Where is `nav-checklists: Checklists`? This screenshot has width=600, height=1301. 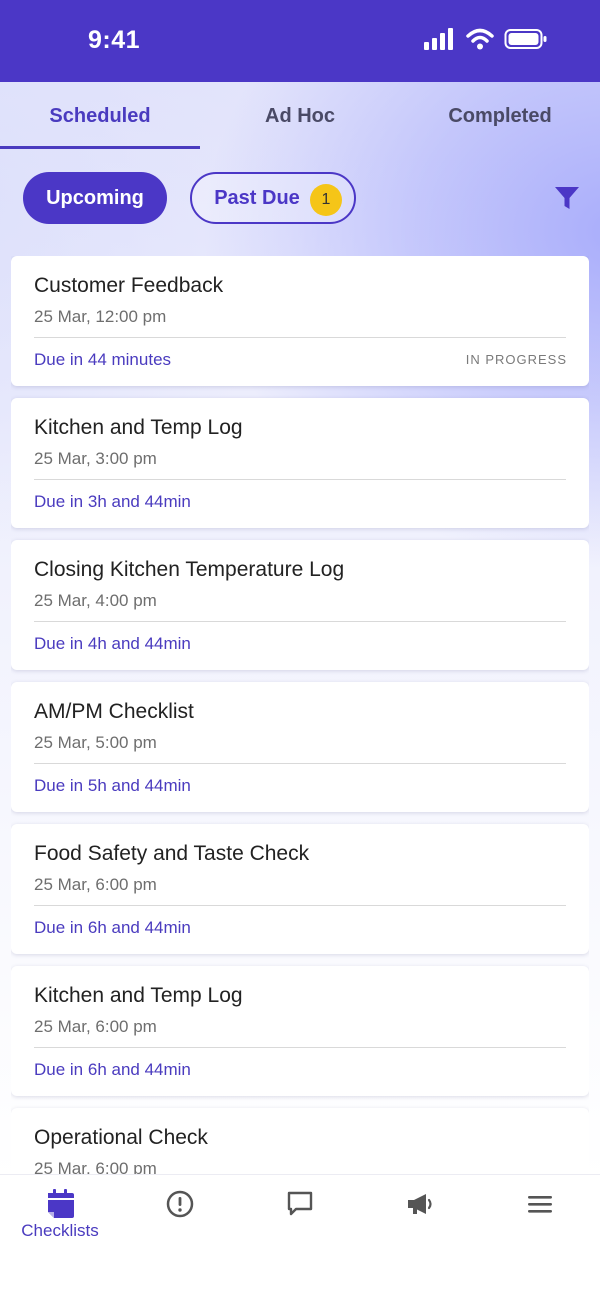 nav-checklists: Checklists is located at coordinates (60, 1215).